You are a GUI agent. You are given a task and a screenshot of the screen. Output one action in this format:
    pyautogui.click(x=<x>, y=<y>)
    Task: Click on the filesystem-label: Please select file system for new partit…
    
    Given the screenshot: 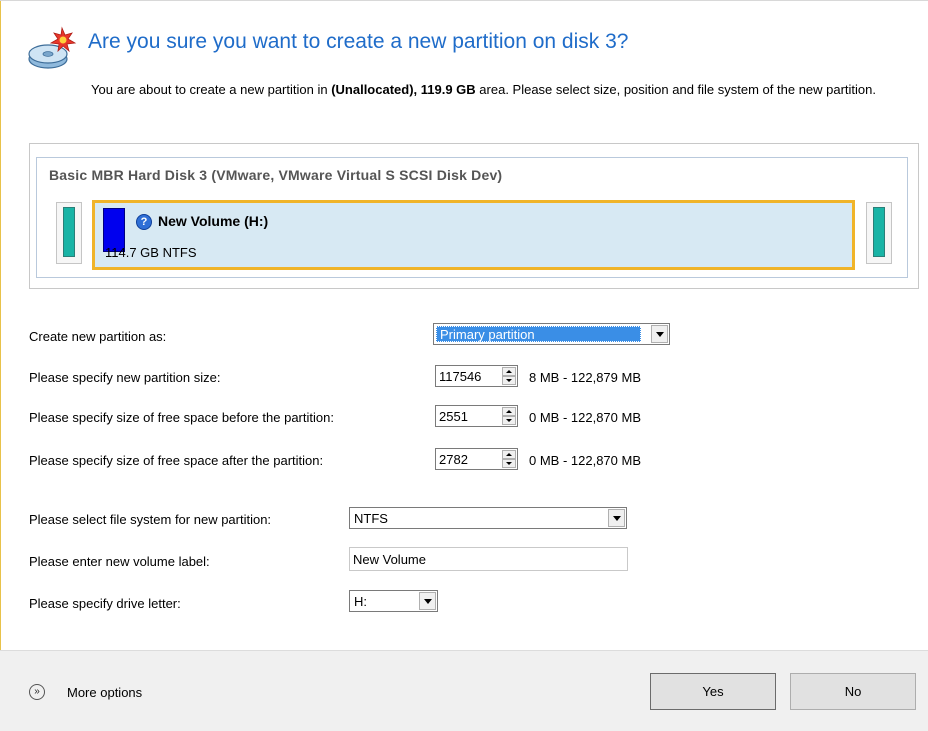 What is the action you would take?
    pyautogui.click(x=150, y=519)
    